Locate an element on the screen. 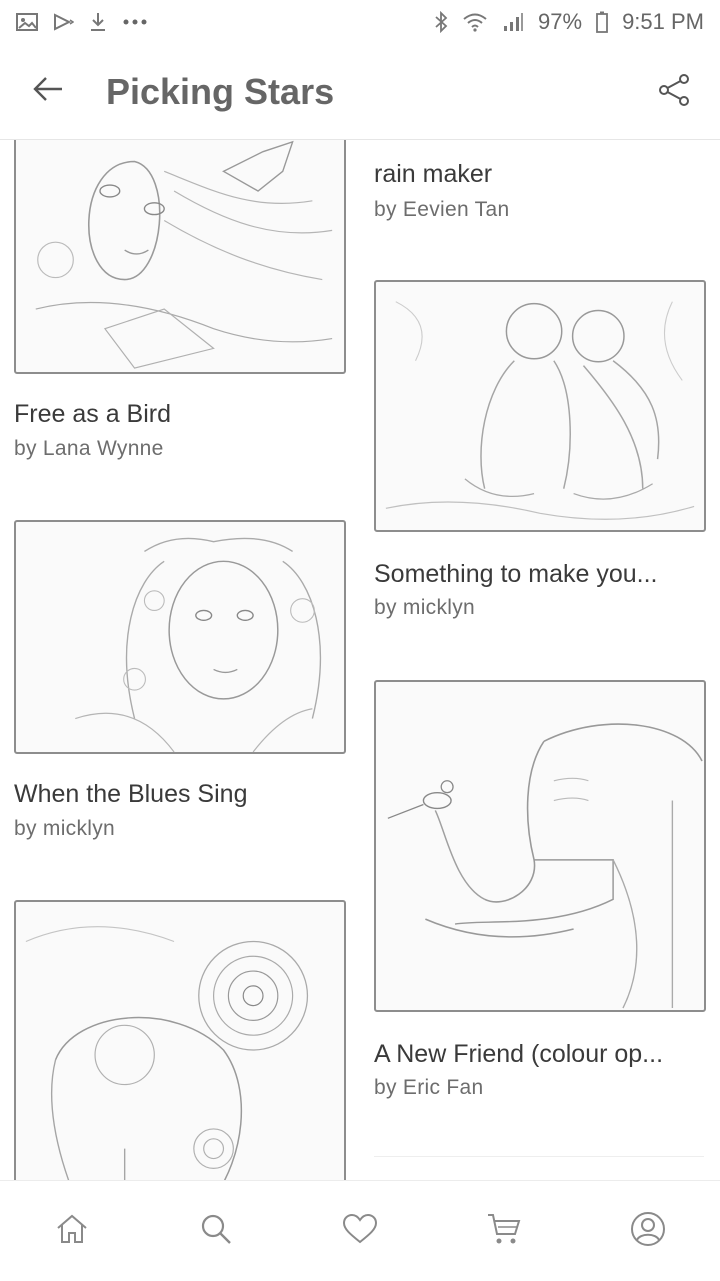  nav-favorites is located at coordinates (360, 1231).